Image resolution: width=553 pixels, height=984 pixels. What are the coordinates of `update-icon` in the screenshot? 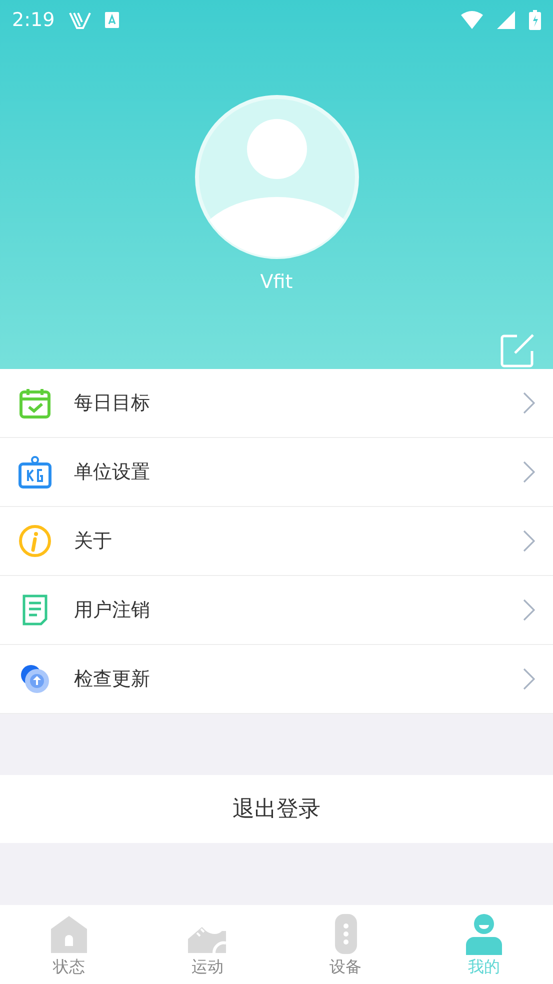 It's located at (35, 679).